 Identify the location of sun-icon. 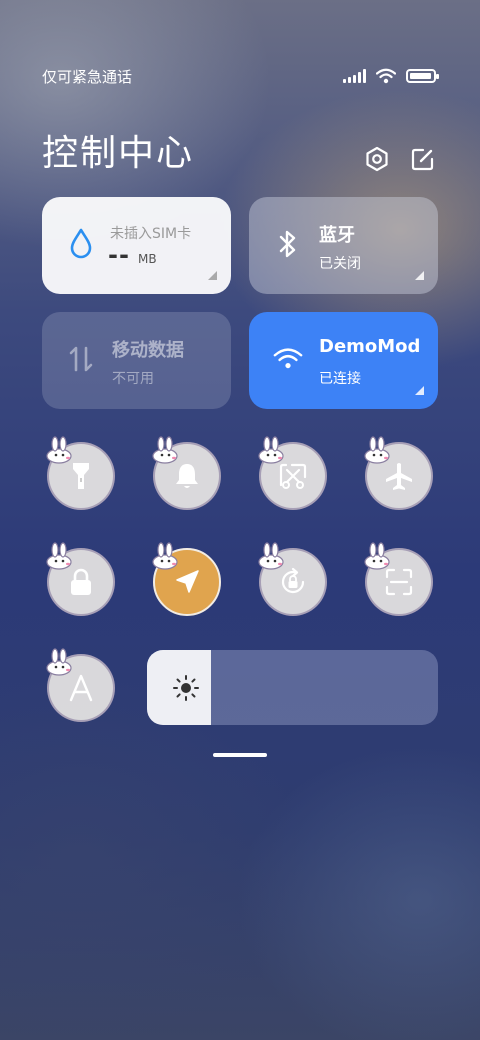
(186, 688).